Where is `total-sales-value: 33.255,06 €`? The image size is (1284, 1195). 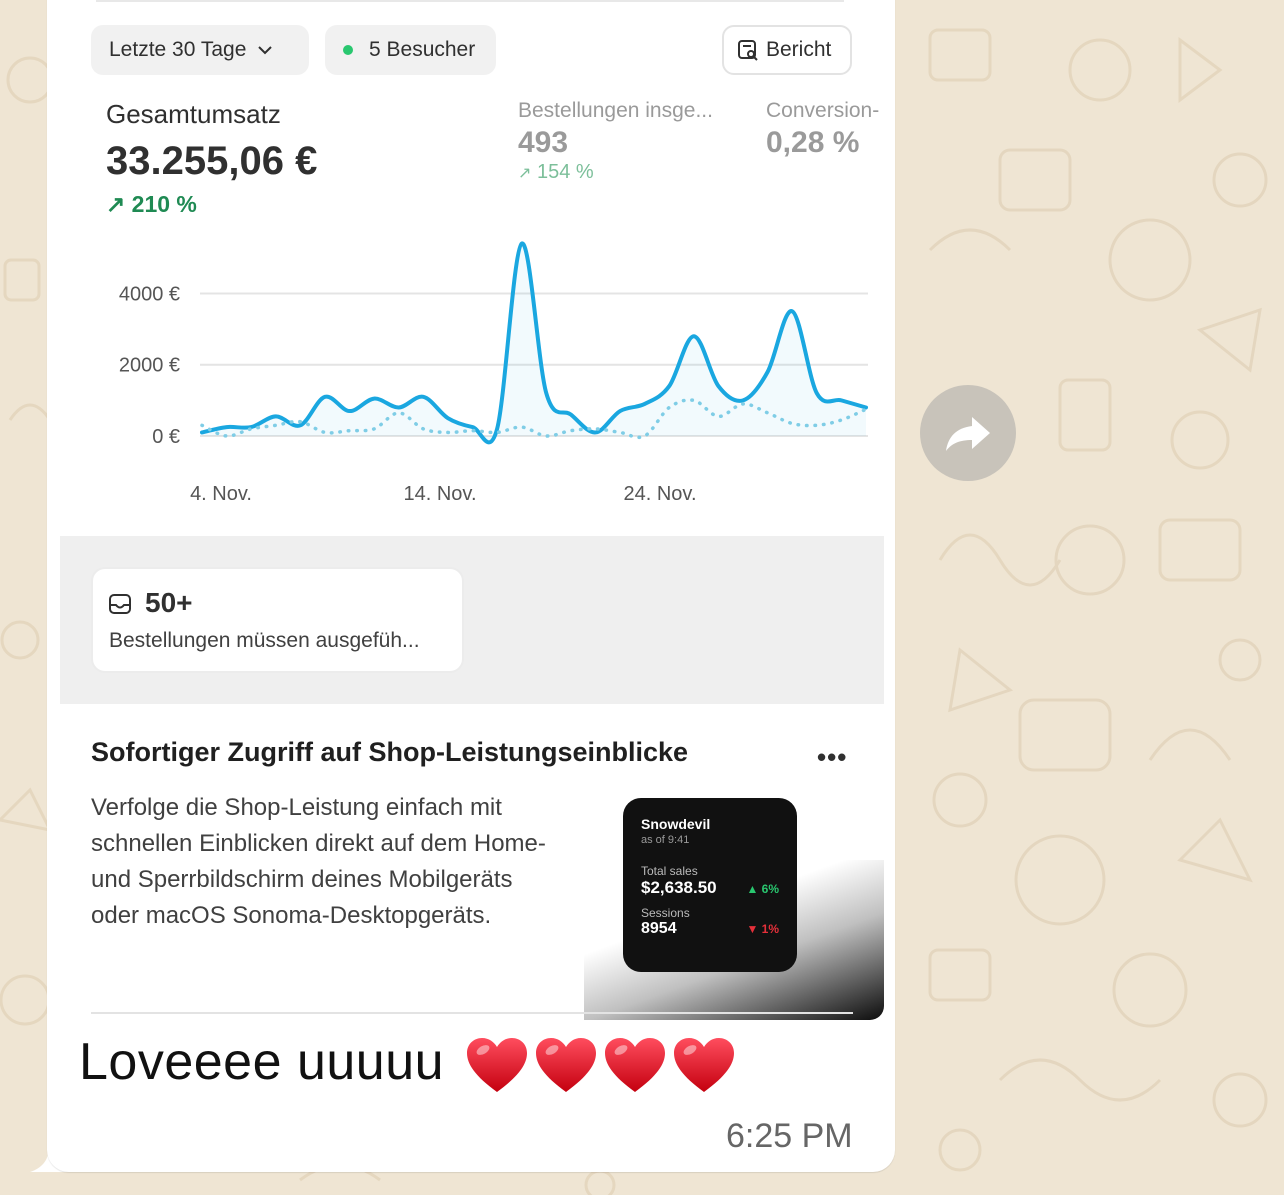
total-sales-value: 33.255,06 € is located at coordinates (212, 161).